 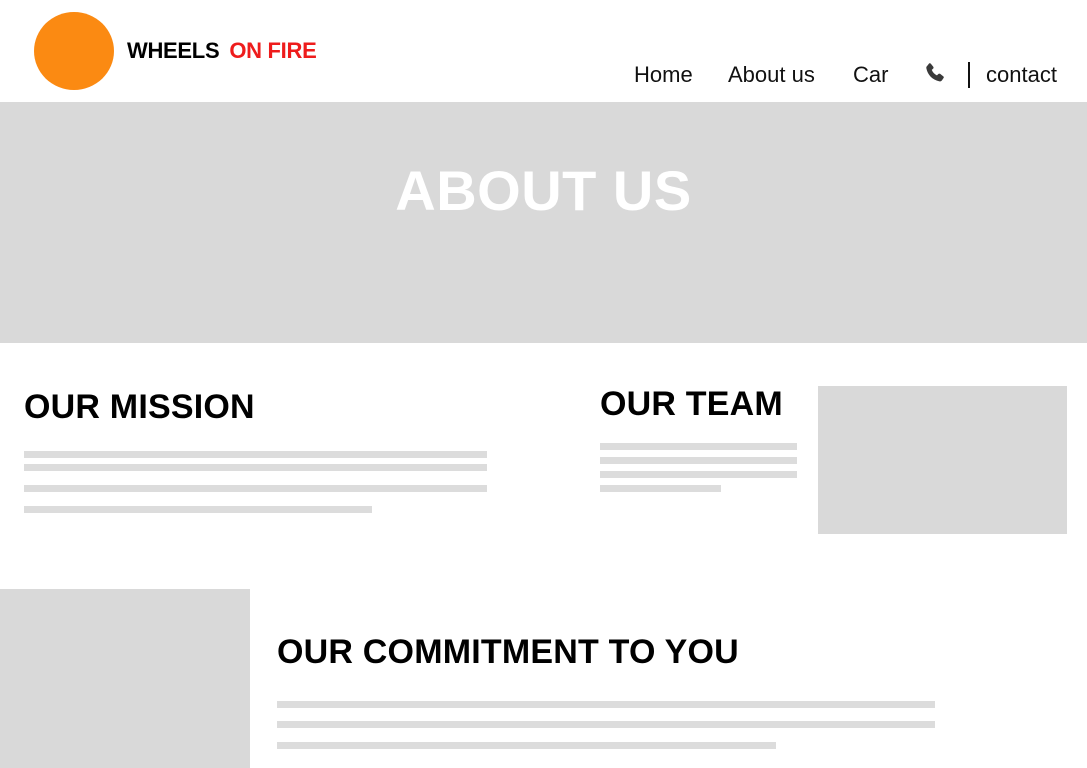 I want to click on team-image-placeholder, so click(x=942, y=460).